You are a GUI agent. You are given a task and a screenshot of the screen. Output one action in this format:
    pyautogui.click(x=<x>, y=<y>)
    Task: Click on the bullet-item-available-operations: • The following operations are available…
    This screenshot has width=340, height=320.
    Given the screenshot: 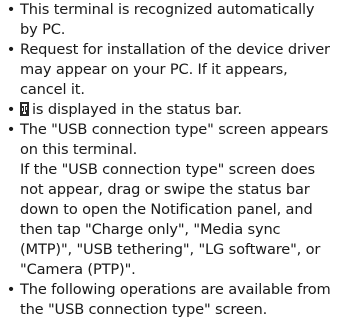 What is the action you would take?
    pyautogui.click(x=171, y=300)
    